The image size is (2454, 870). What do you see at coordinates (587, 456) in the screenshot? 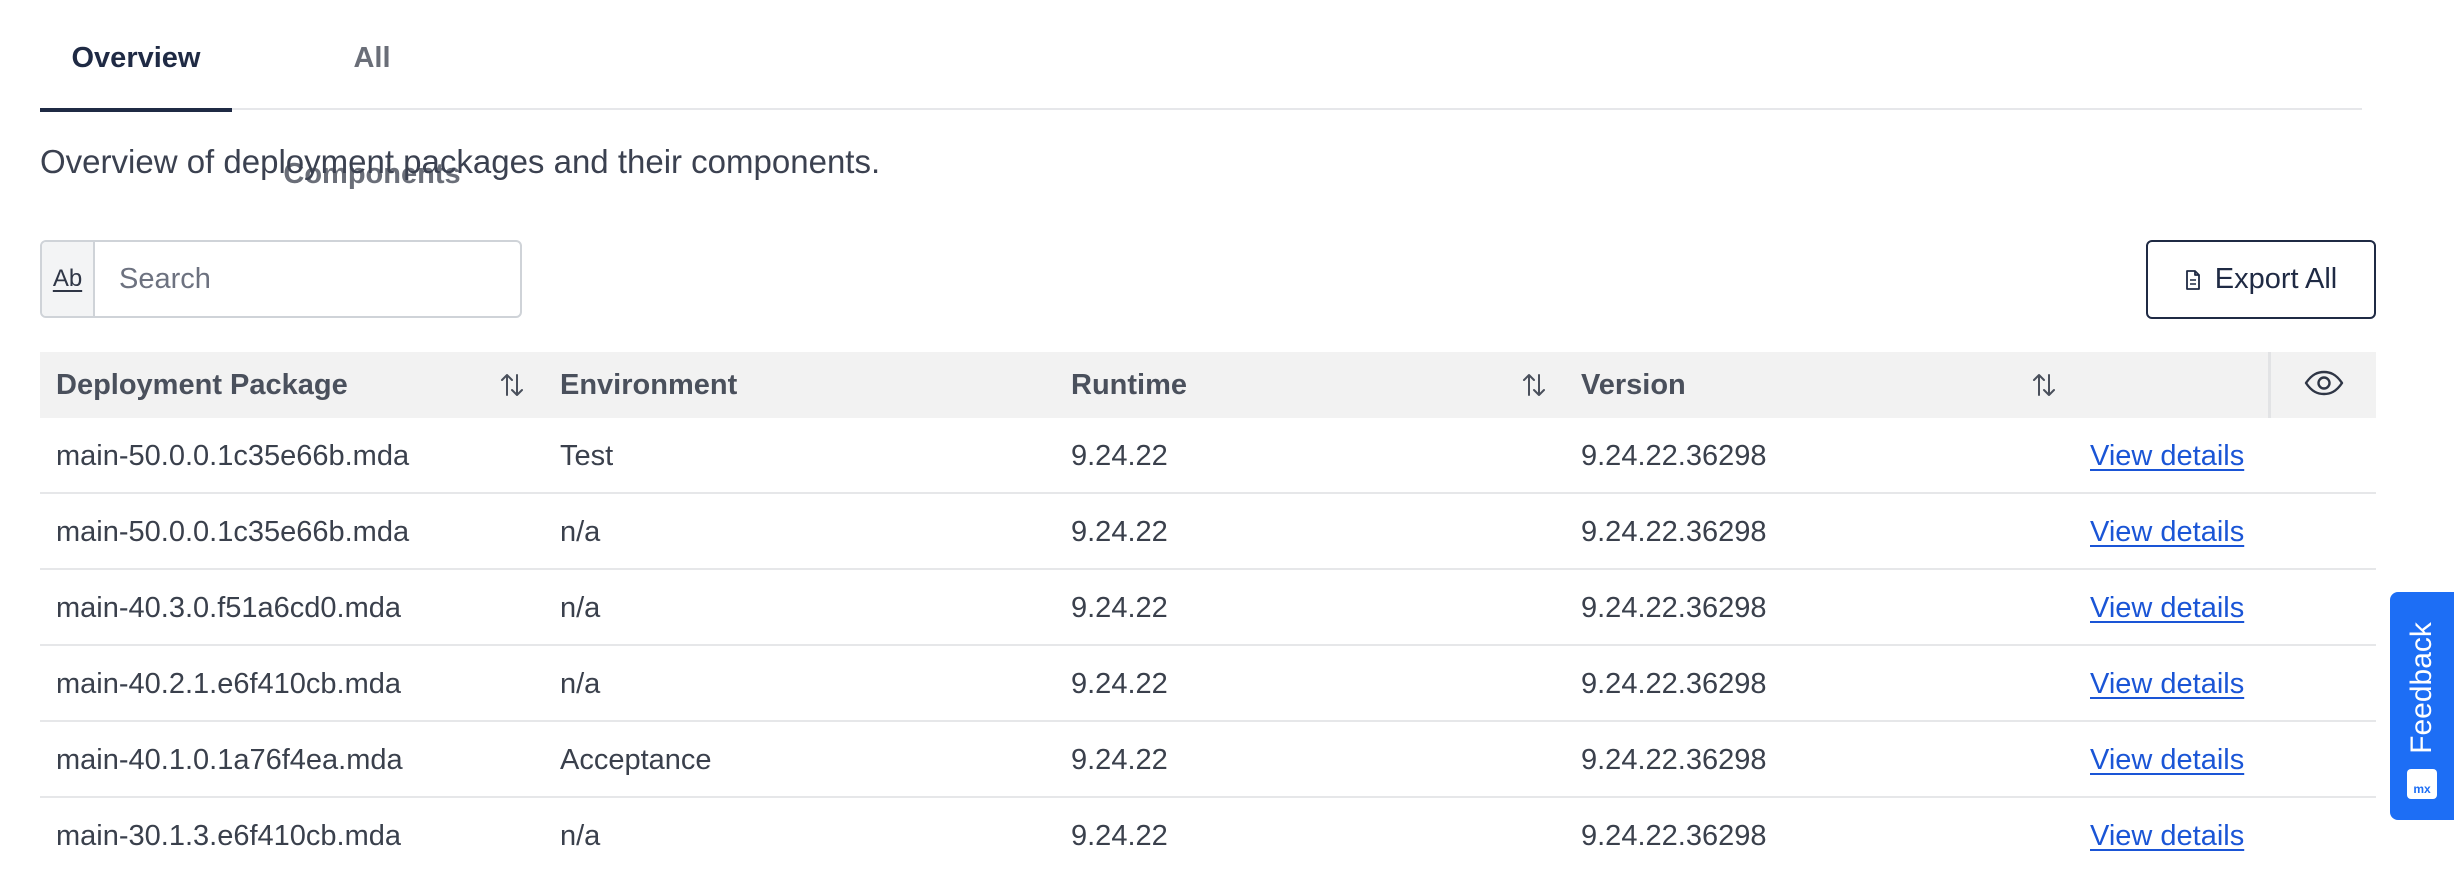
I see `cell-environment: Test` at bounding box center [587, 456].